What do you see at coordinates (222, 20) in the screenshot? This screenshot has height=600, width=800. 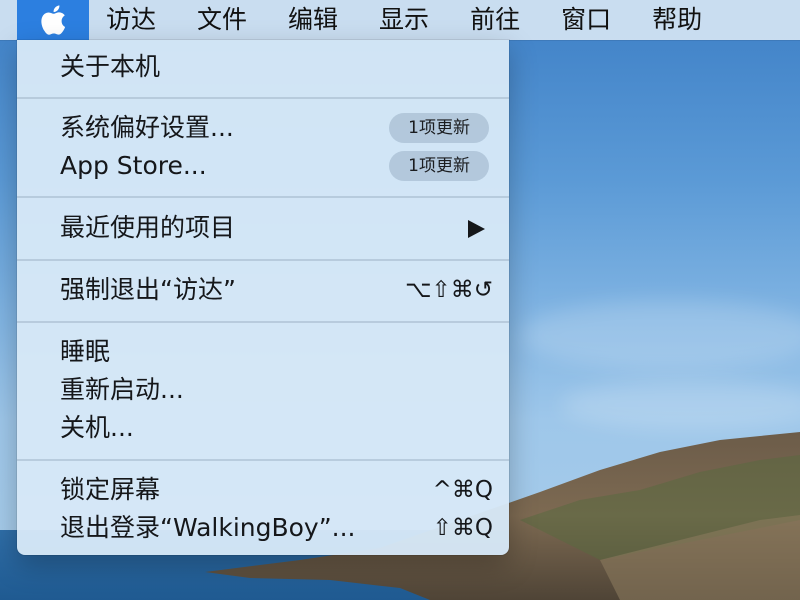 I see `menu-file: 文件` at bounding box center [222, 20].